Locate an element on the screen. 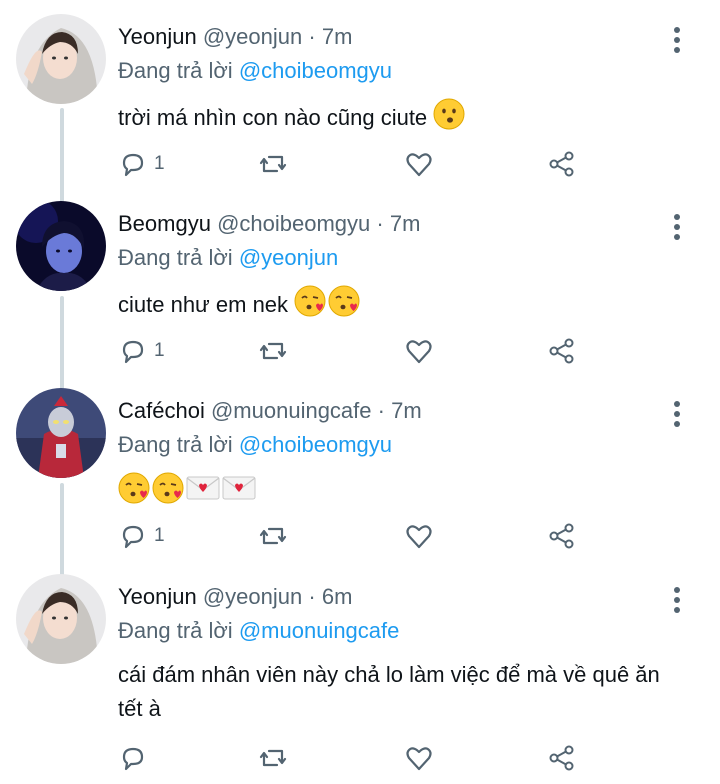 The height and width of the screenshot is (784, 720). kissing-face-emoji is located at coordinates (449, 119).